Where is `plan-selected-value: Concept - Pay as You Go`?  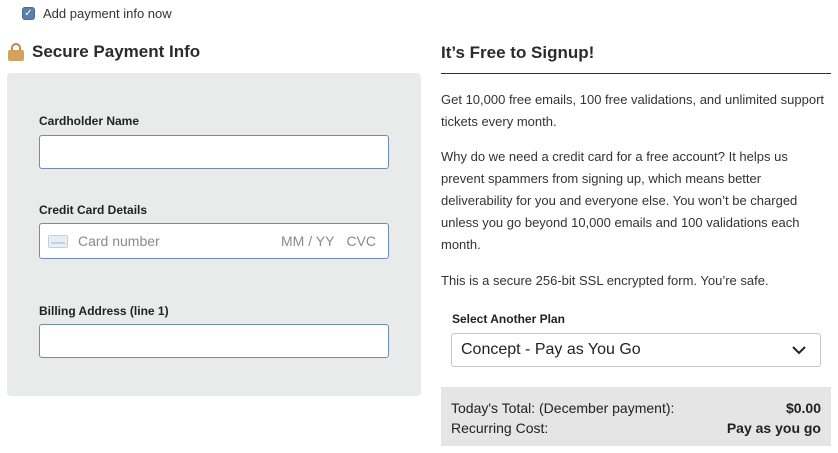
plan-selected-value: Concept - Pay as You Go is located at coordinates (551, 349).